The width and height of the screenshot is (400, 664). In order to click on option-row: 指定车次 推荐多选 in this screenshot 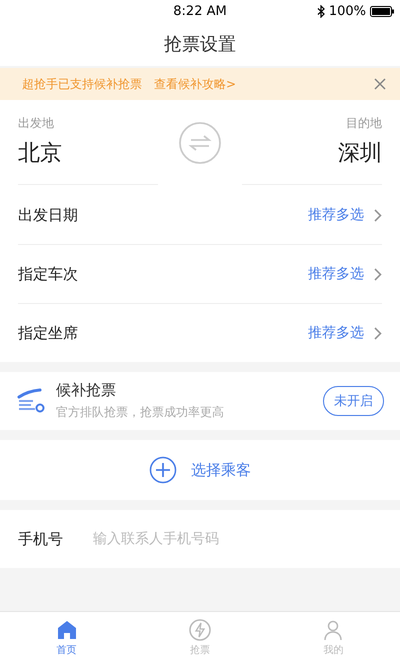, I will do `click(200, 274)`.